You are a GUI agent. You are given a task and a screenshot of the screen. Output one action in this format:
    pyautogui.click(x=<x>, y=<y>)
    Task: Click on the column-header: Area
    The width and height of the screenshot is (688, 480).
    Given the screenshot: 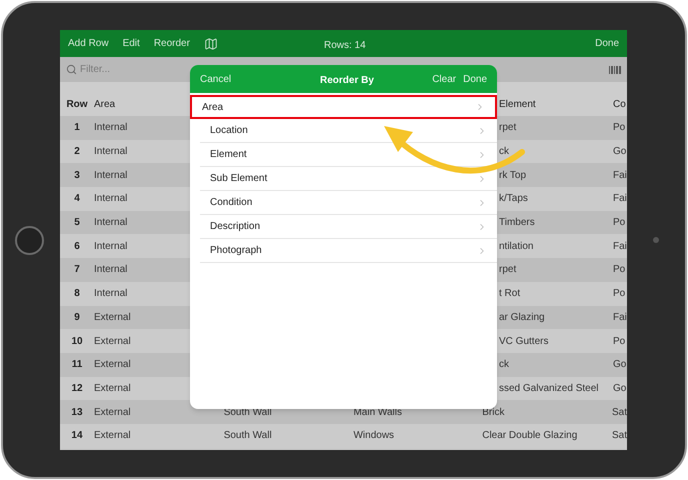 What is the action you would take?
    pyautogui.click(x=105, y=104)
    